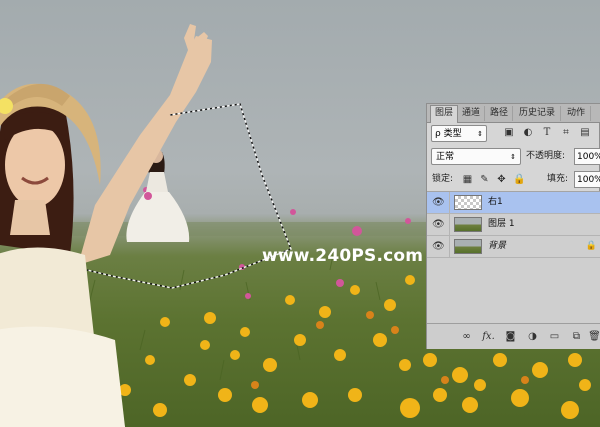 The width and height of the screenshot is (600, 427). Describe the element at coordinates (467, 180) in the screenshot. I see `lock-transparency-icon: ▦` at that location.